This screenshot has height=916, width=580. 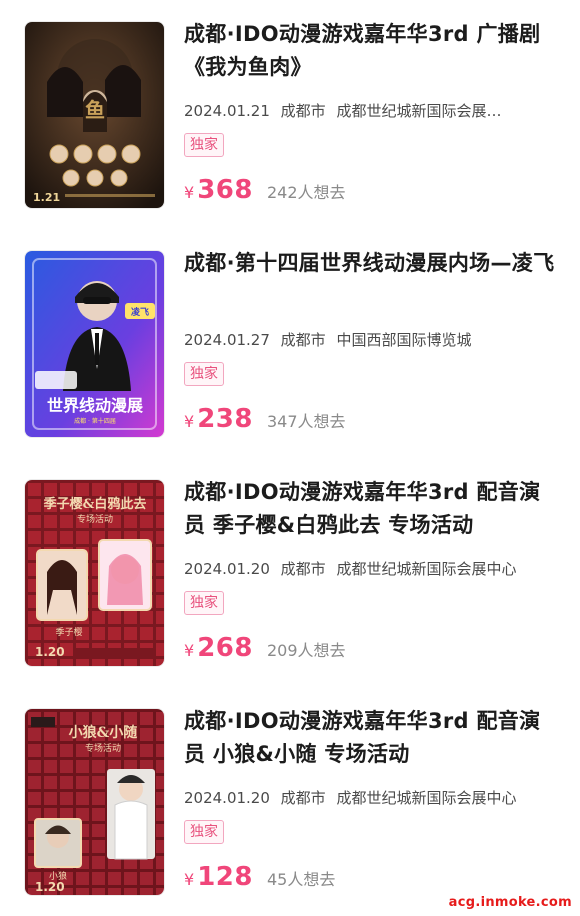 I want to click on price-row: ¥ 238 347人想去, so click(x=370, y=421).